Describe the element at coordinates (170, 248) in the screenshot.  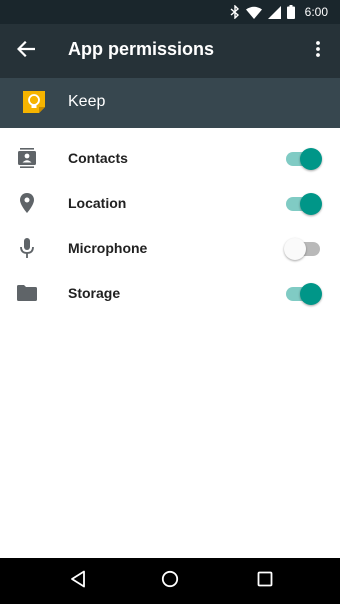
I see `permission-row-microphone: Microphone` at that location.